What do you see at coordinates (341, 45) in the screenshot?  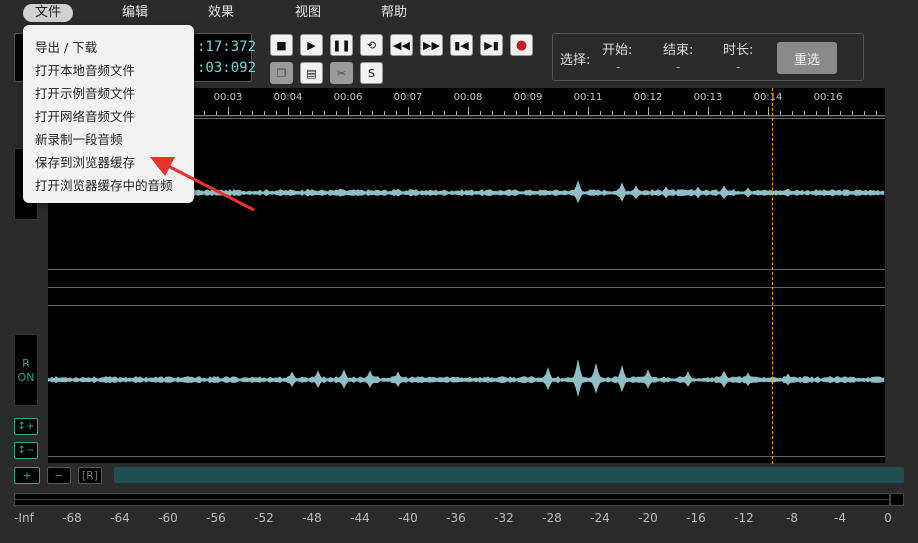 I see `pause-button: ❚❚` at bounding box center [341, 45].